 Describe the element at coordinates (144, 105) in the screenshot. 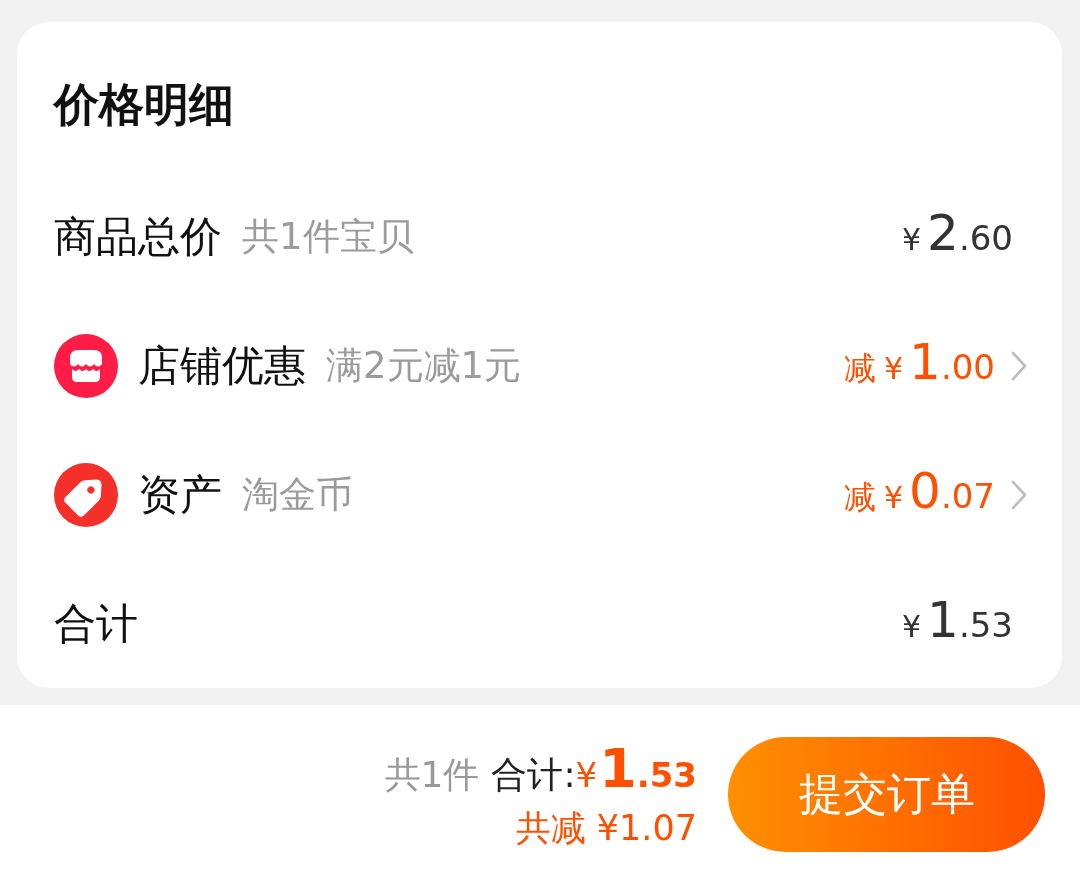

I see `section-title: 价格明细` at that location.